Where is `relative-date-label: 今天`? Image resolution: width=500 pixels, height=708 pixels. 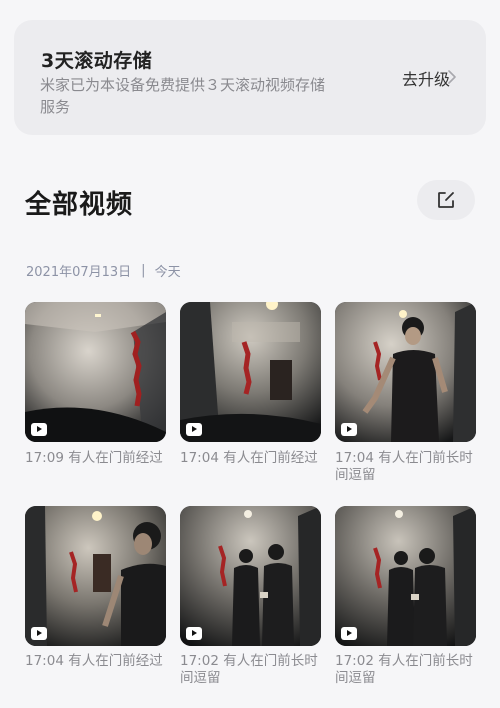 relative-date-label: 今天 is located at coordinates (167, 272).